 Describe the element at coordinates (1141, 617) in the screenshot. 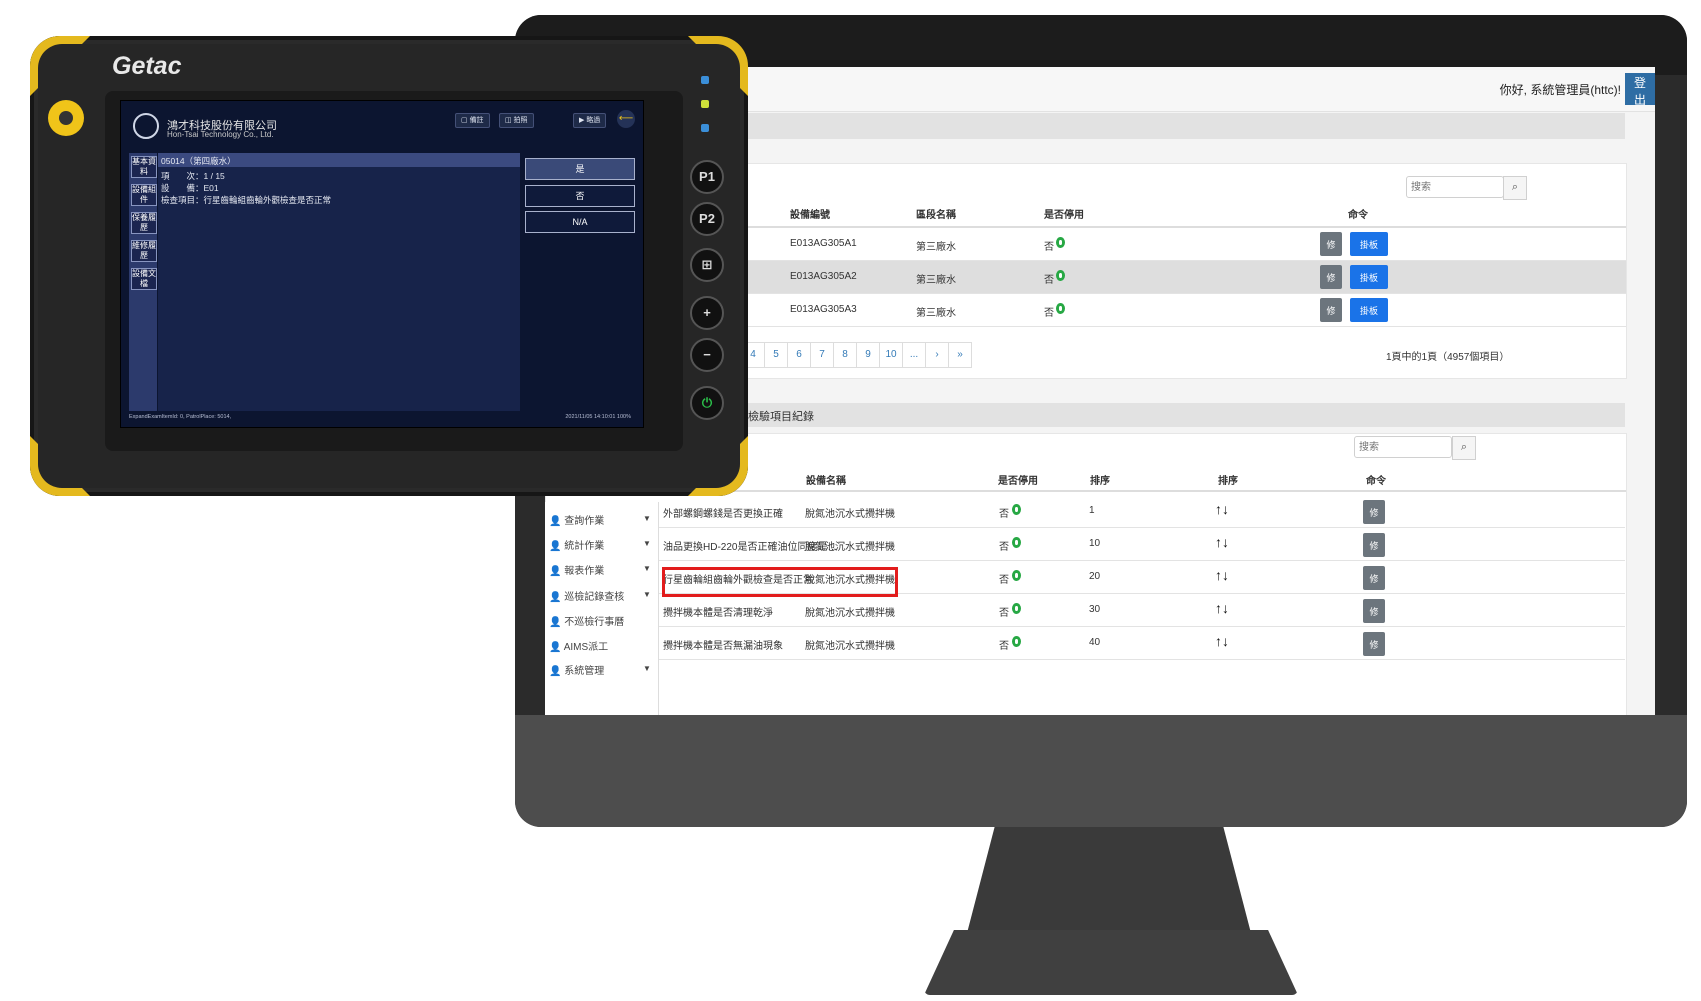

I see `table-row: 攪拌機本體是否清理乾淨 脫氮池沉水式攪拌機 否 30 ↑↓ 修改` at that location.